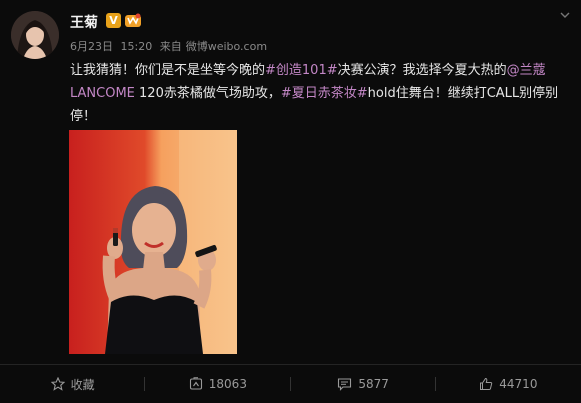 Image resolution: width=581 pixels, height=403 pixels. I want to click on repost-button: 18063, so click(218, 384).